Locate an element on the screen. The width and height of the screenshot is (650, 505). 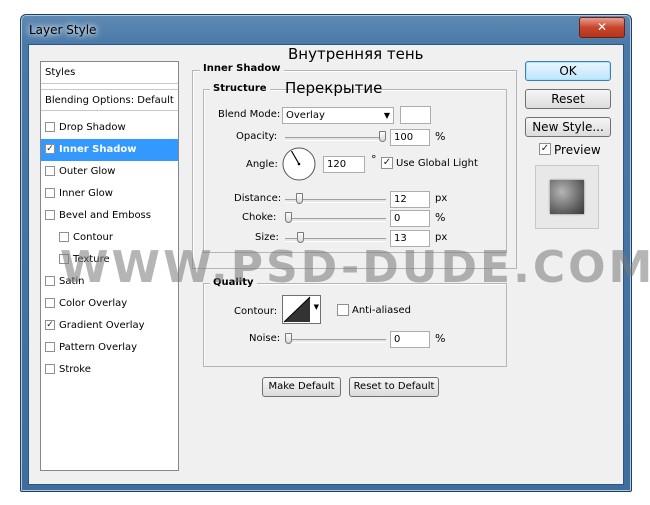
use-global-light-label: Use Global Light is located at coordinates (437, 163).